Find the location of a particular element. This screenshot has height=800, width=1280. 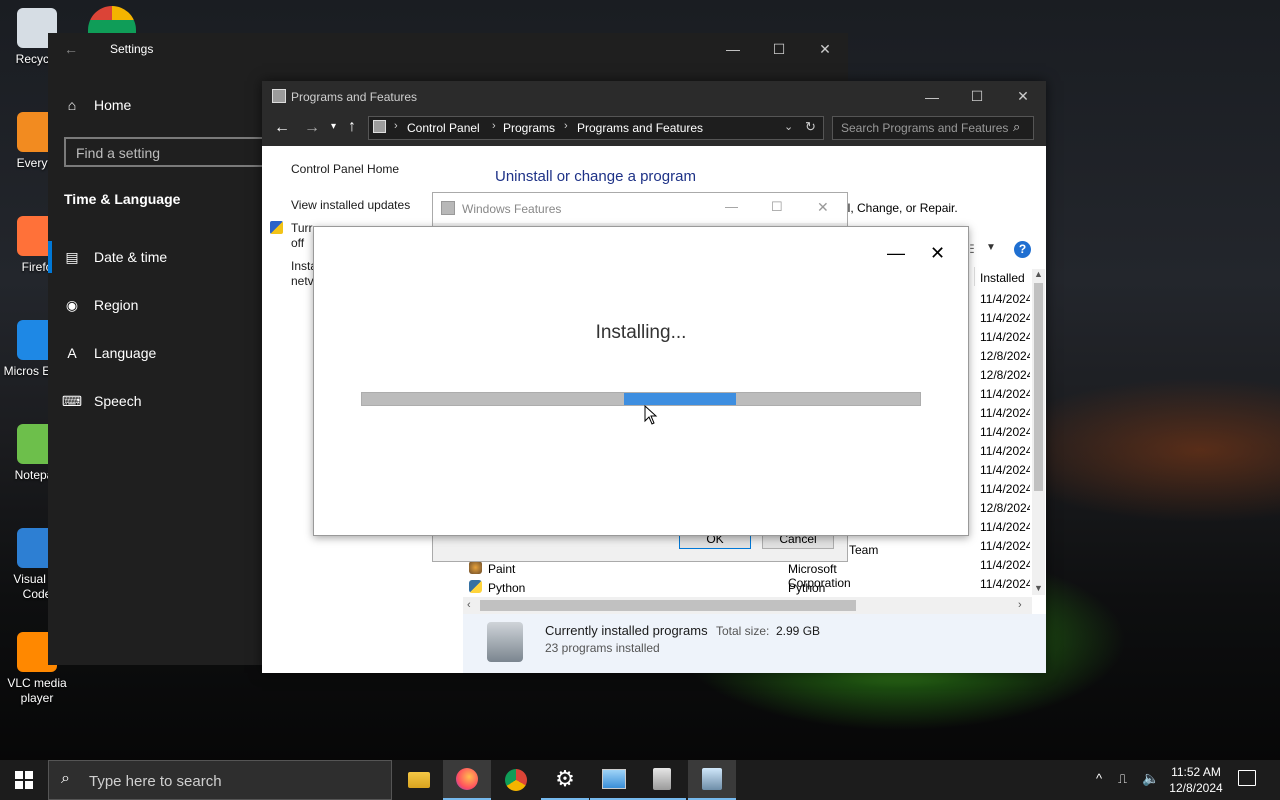

action-center-icon is located at coordinates (1247, 778).